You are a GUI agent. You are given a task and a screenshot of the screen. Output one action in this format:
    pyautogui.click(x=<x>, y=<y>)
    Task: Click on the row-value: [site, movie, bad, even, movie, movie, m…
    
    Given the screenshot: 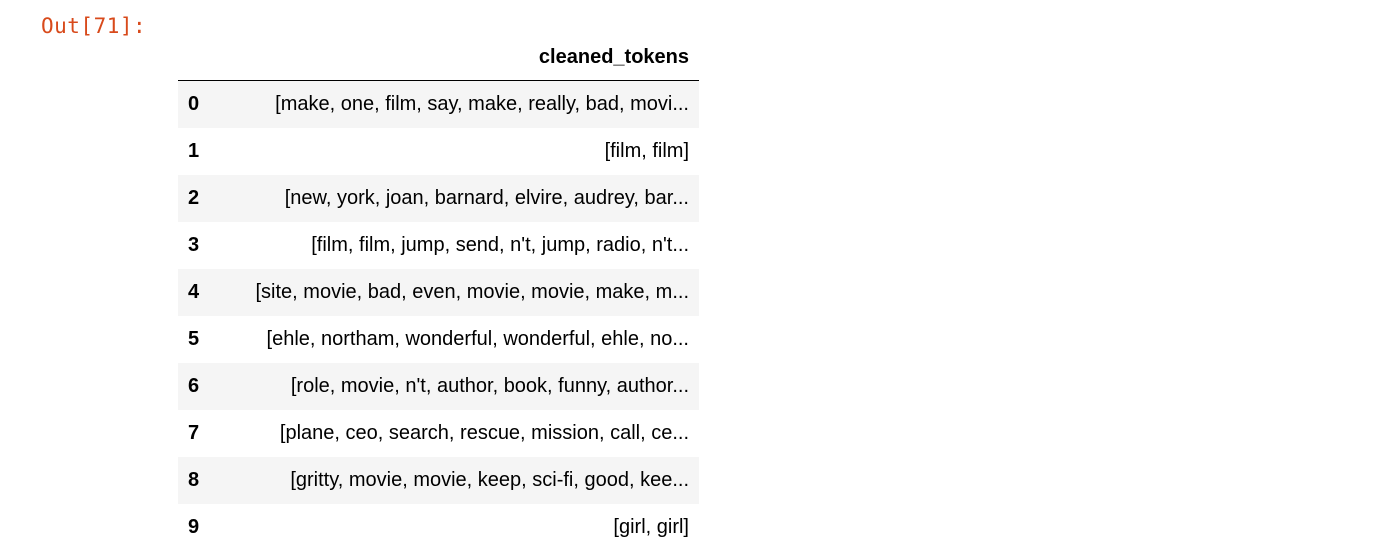 What is the action you would take?
    pyautogui.click(x=459, y=292)
    